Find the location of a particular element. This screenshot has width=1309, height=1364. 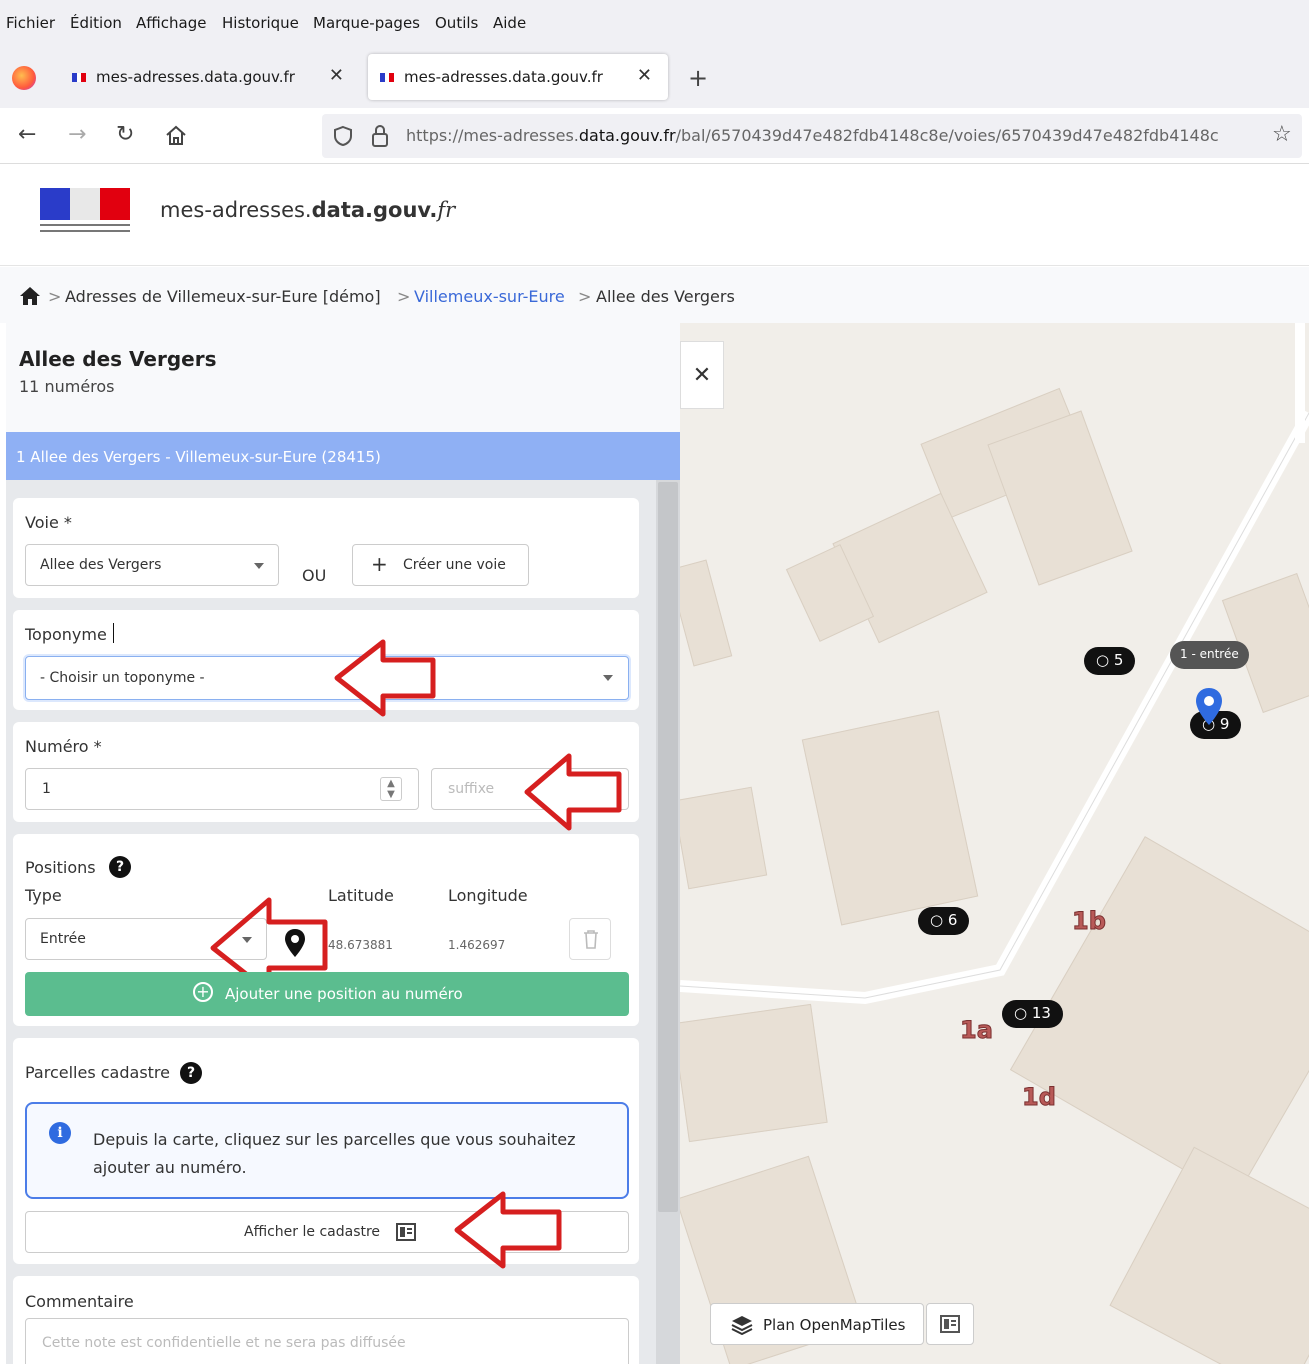

map-marker: ○ 6 is located at coordinates (944, 921).